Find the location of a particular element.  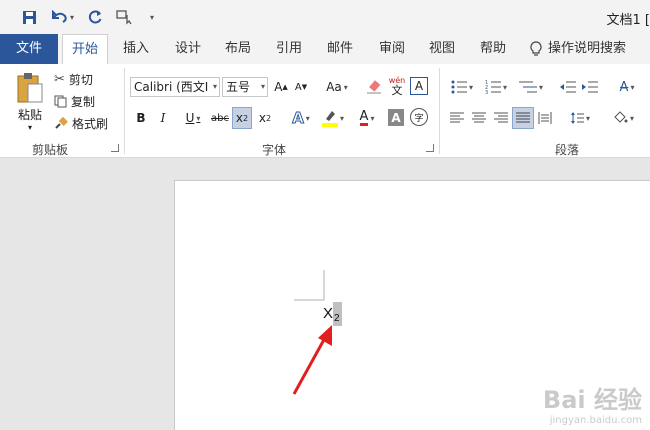

increase-indent-icon is located at coordinates (590, 87).